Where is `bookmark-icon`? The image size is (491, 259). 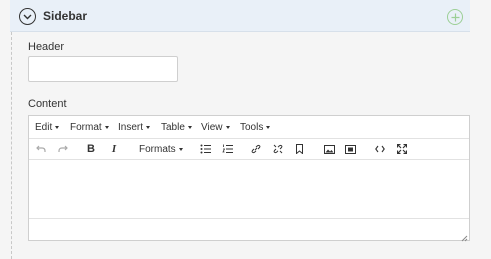 bookmark-icon is located at coordinates (299, 149).